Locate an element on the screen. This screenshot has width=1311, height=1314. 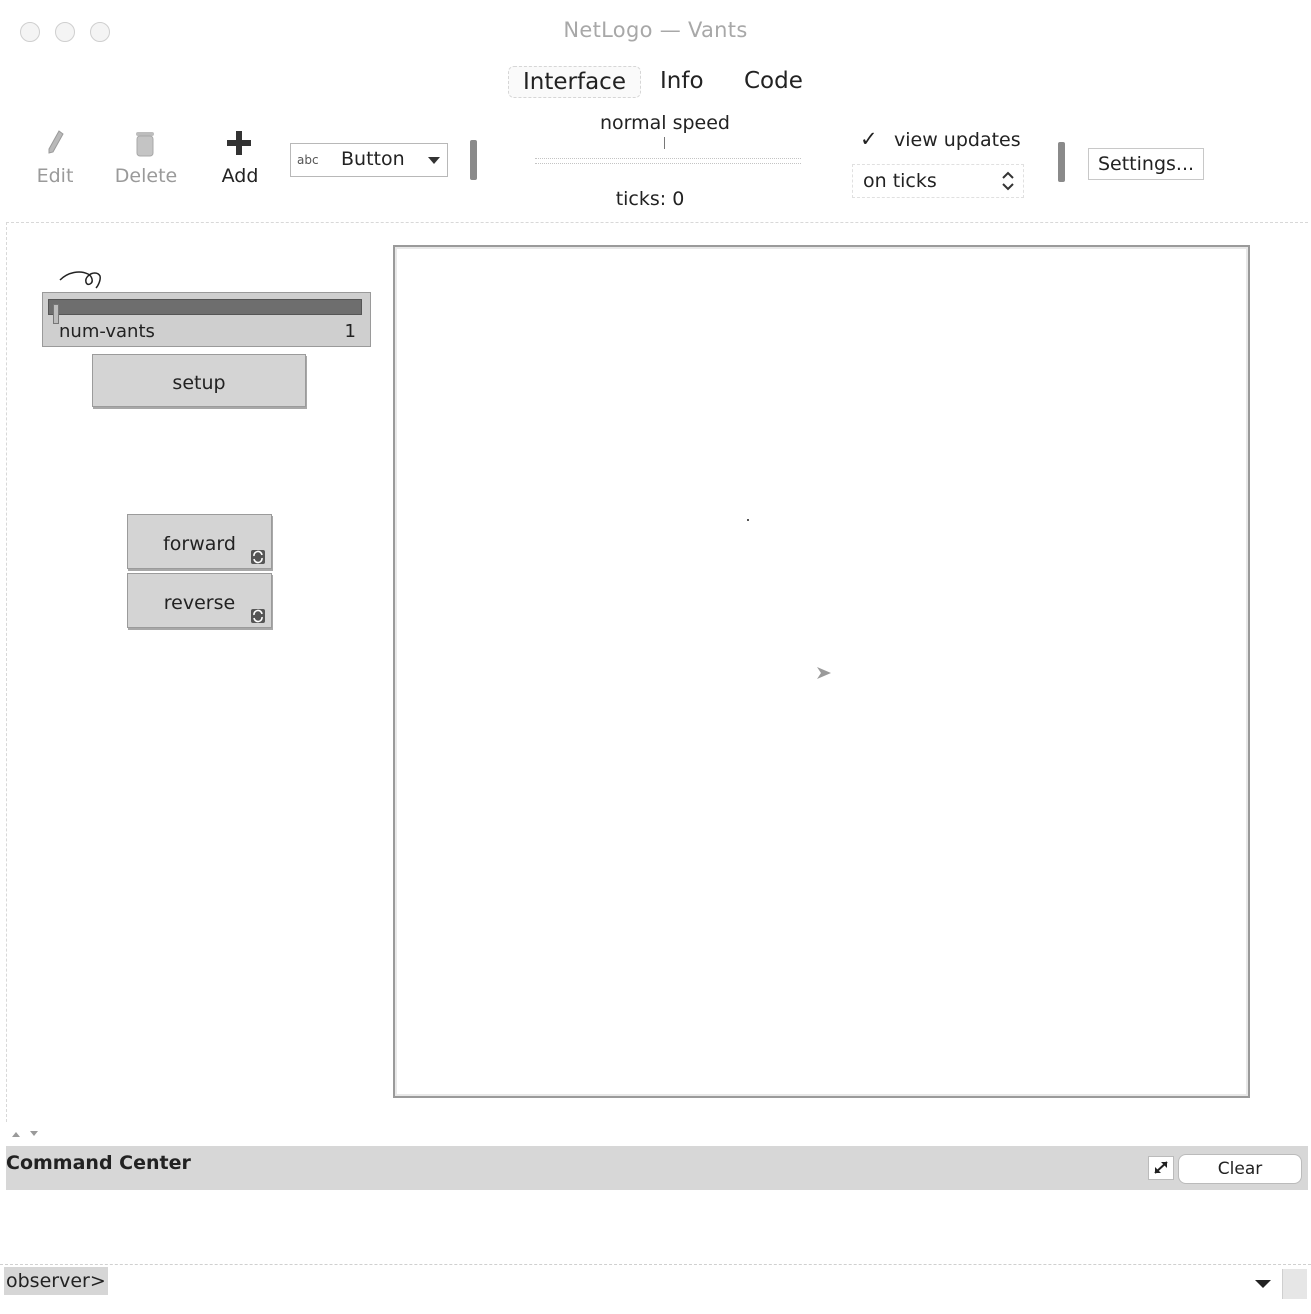
clear-button: Clear is located at coordinates (1240, 1169).